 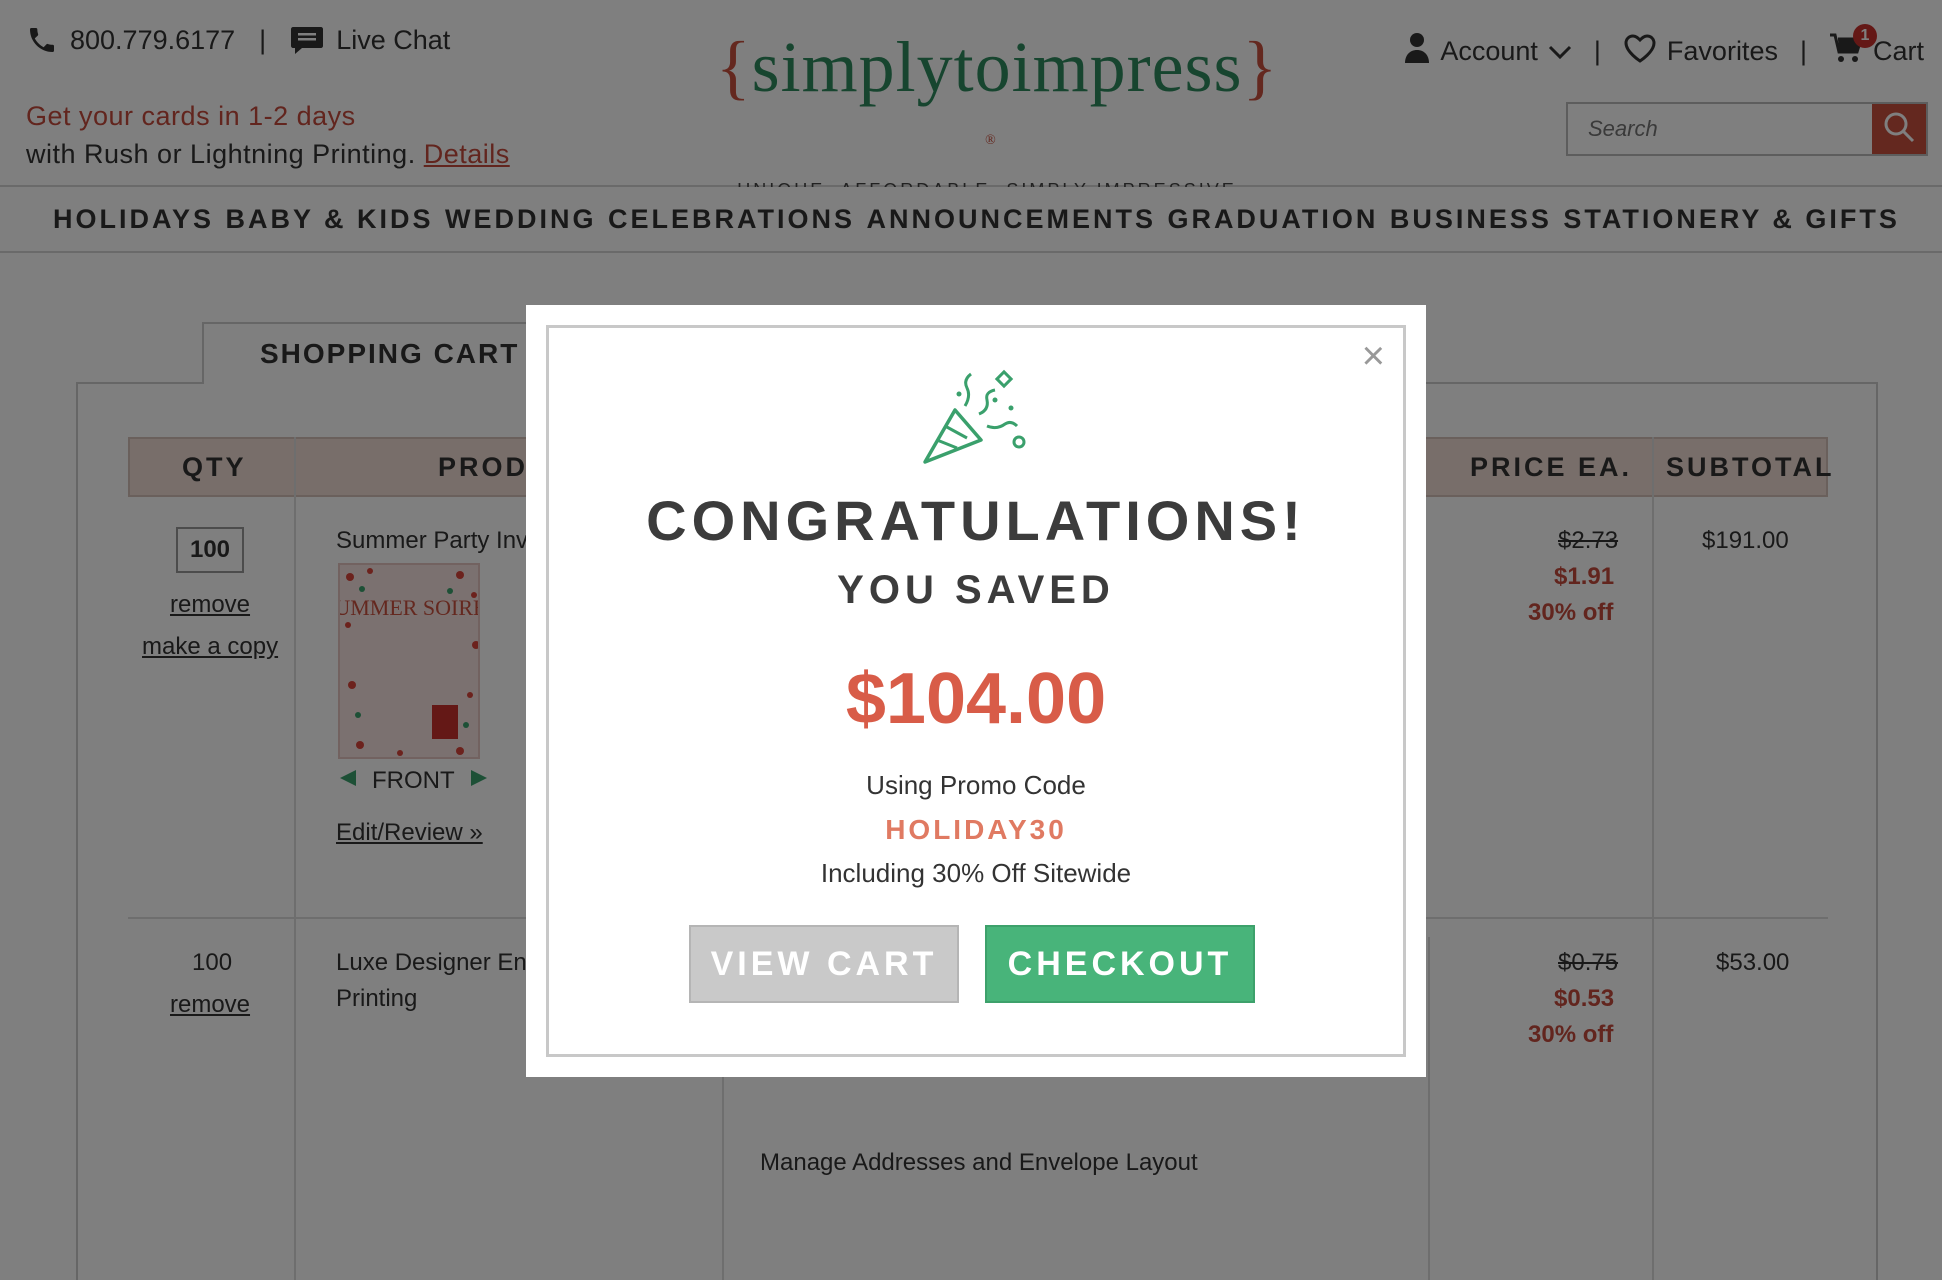 I want to click on view-cart-button: VIEW CART, so click(x=824, y=964).